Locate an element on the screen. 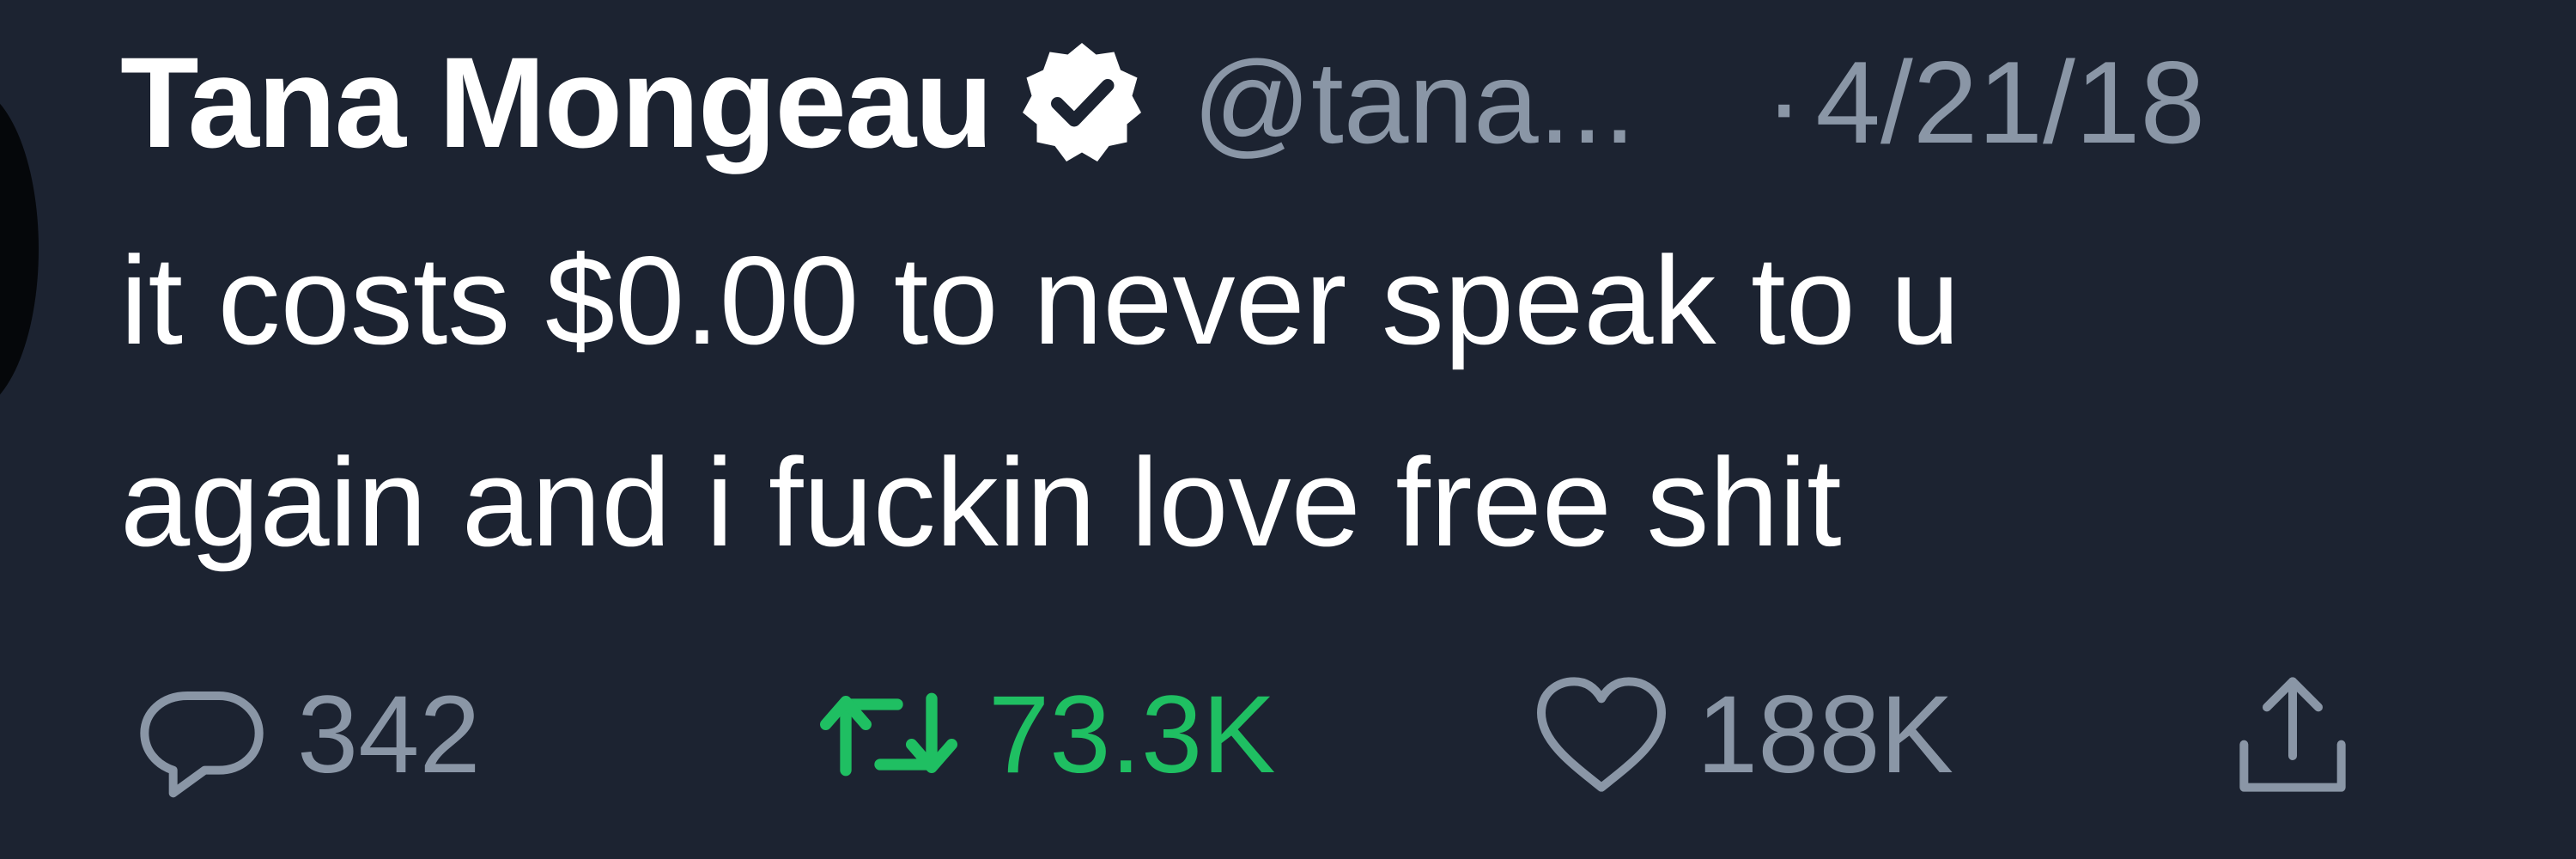  tweet-date: 4/21/18 is located at coordinates (2010, 102).